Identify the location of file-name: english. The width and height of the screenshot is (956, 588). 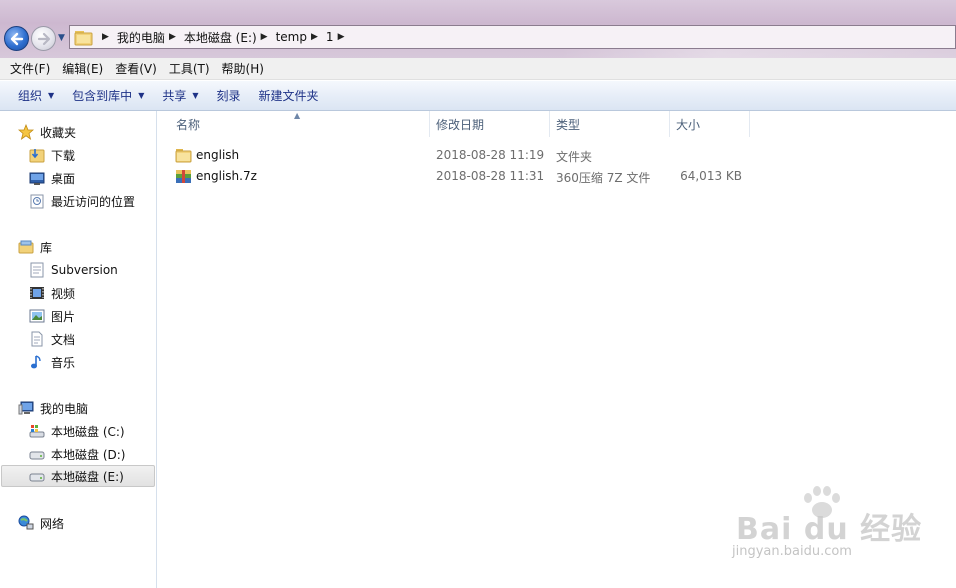
(218, 155).